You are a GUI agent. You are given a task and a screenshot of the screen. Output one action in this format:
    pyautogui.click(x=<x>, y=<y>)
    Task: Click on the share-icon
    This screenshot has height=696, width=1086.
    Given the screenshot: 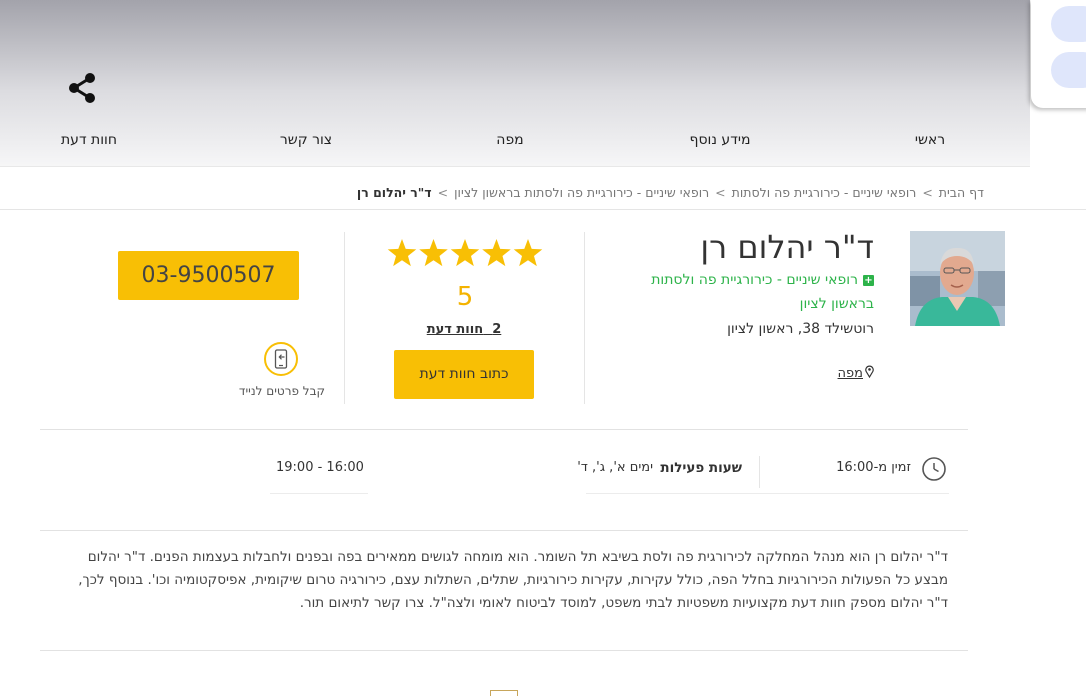 What is the action you would take?
    pyautogui.click(x=82, y=88)
    